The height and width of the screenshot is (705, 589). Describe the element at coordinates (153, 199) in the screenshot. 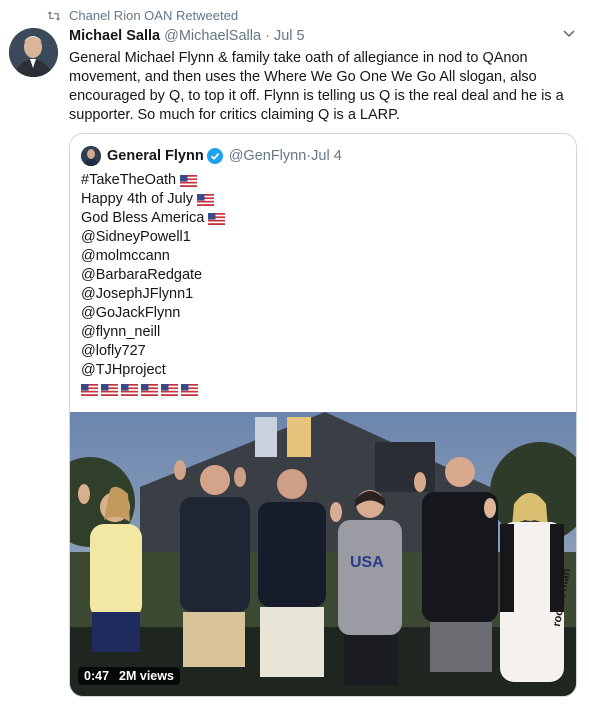

I see `quoted-line: Happy 4th of July` at that location.